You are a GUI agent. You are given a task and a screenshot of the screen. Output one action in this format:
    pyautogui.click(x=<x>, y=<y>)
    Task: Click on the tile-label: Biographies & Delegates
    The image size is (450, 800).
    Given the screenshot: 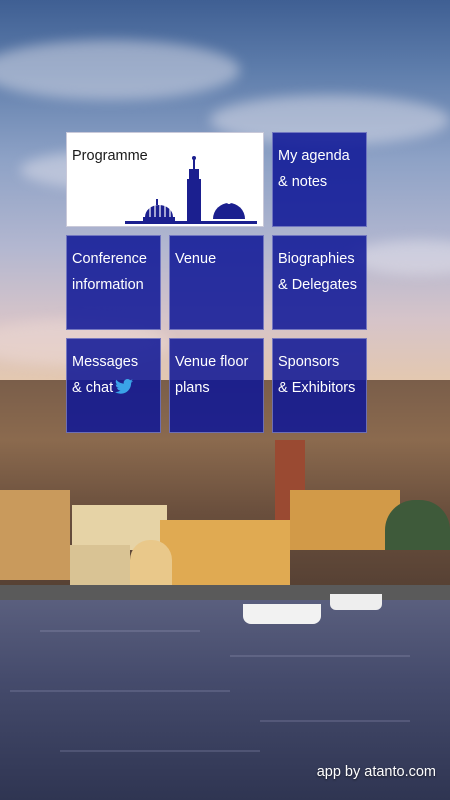 What is the action you would take?
    pyautogui.click(x=317, y=272)
    